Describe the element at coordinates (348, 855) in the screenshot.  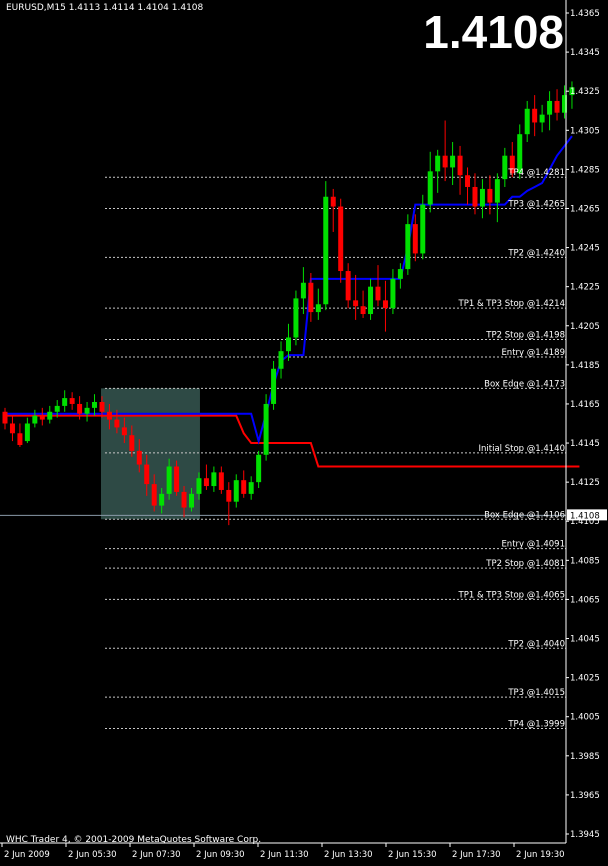
I see `time-tick-label: 2 Jun 13:30` at that location.